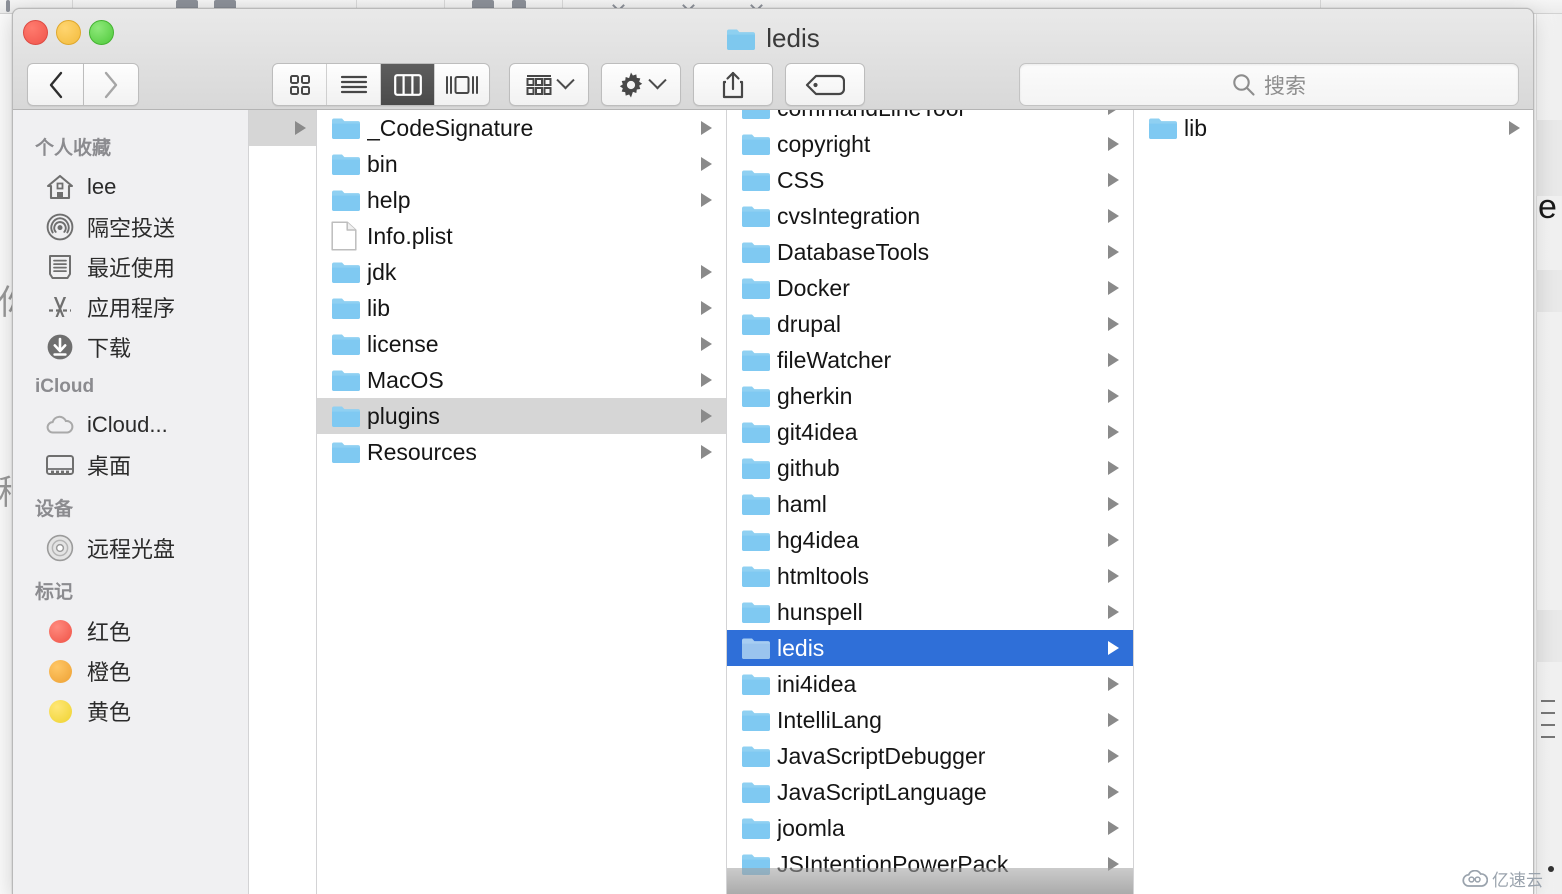 This screenshot has height=894, width=1562. I want to click on gallery-icon, so click(462, 84).